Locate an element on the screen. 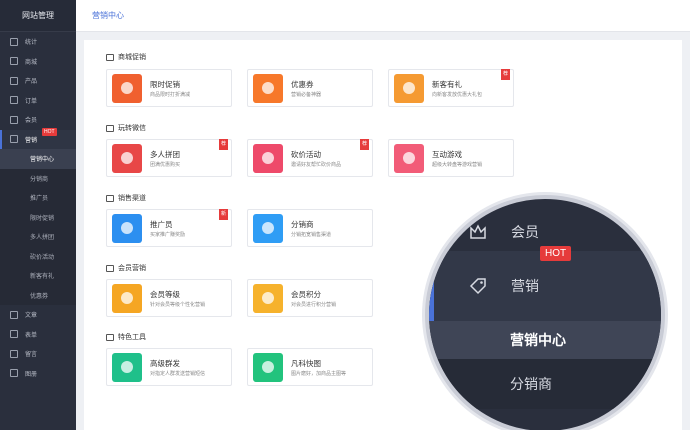 Image resolution: width=690 pixels, height=430 pixels. card-desc: 对会员进行积分营销 is located at coordinates (314, 305).